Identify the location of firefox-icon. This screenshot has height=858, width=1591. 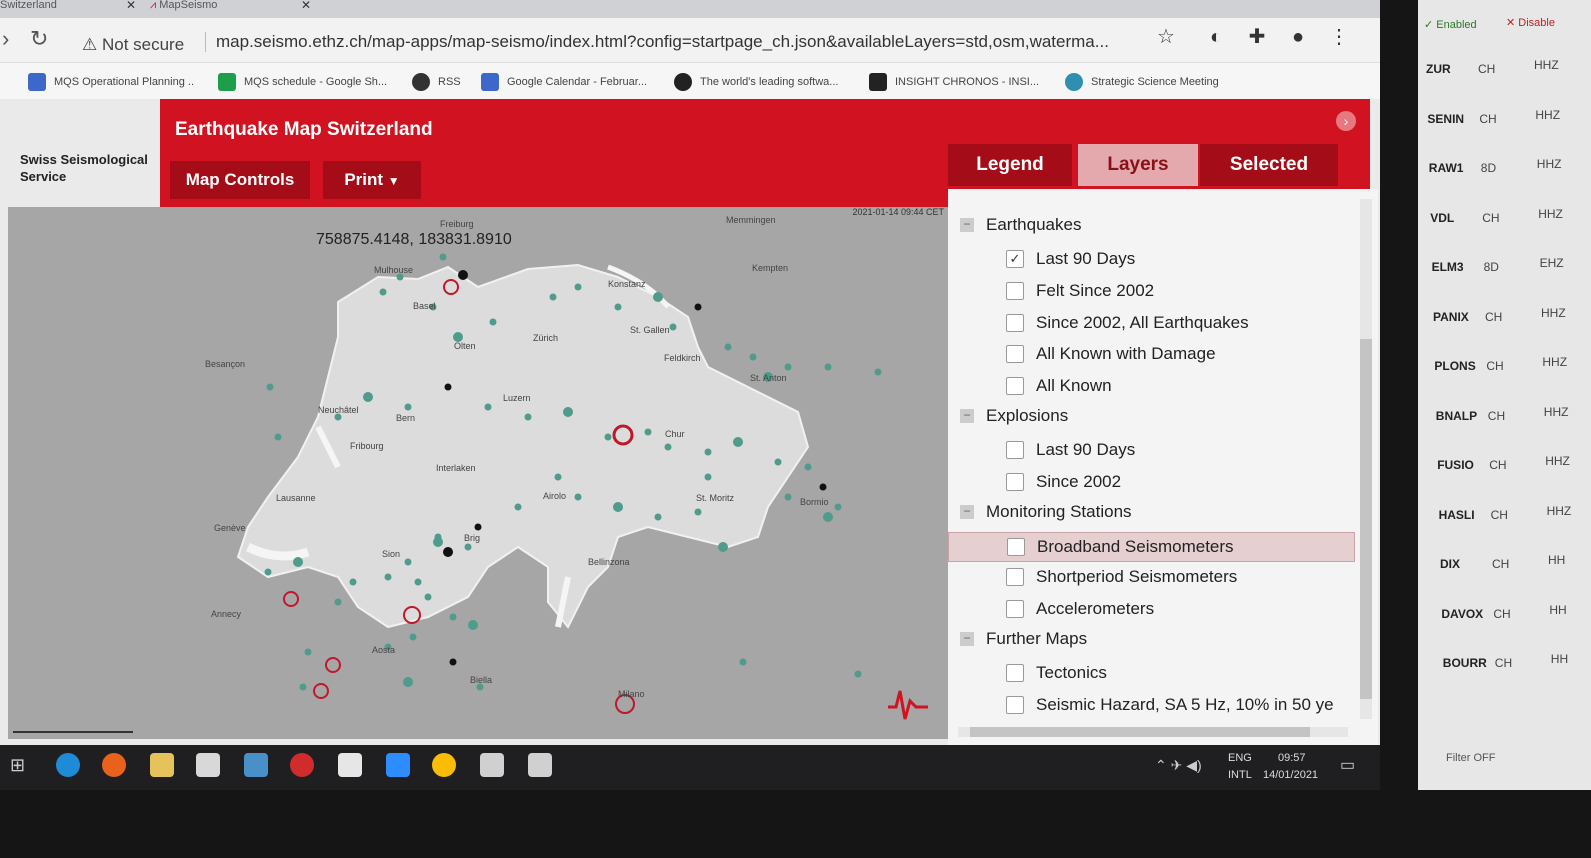
(114, 765).